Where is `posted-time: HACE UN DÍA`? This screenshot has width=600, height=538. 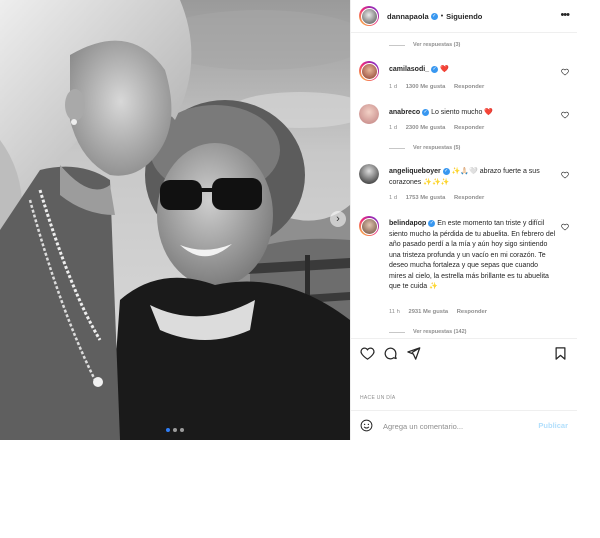
posted-time: HACE UN DÍA is located at coordinates (378, 398).